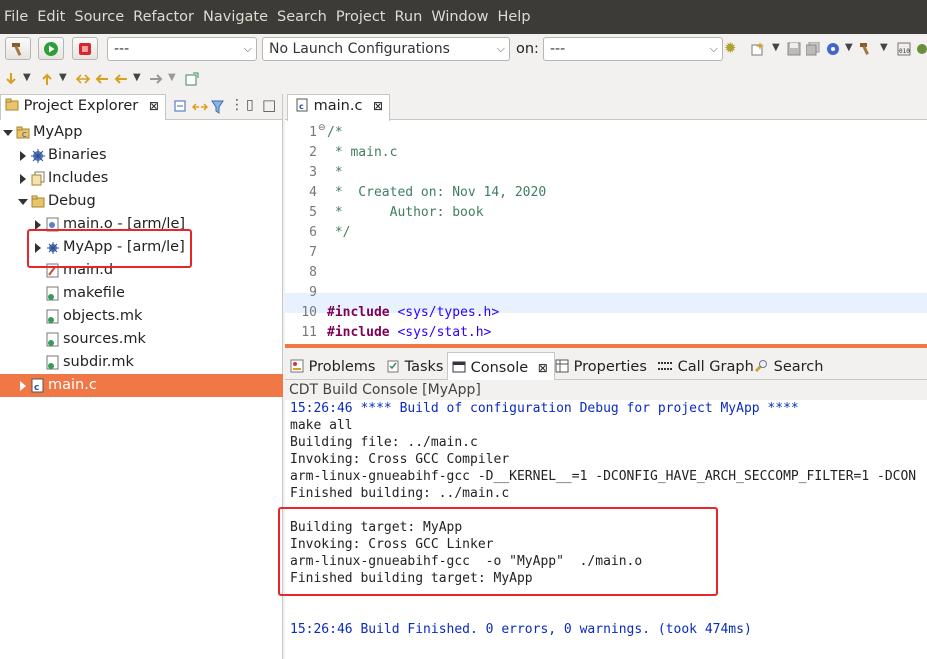  What do you see at coordinates (339, 107) in the screenshot?
I see `tab-main-c: c main.c ⊠` at bounding box center [339, 107].